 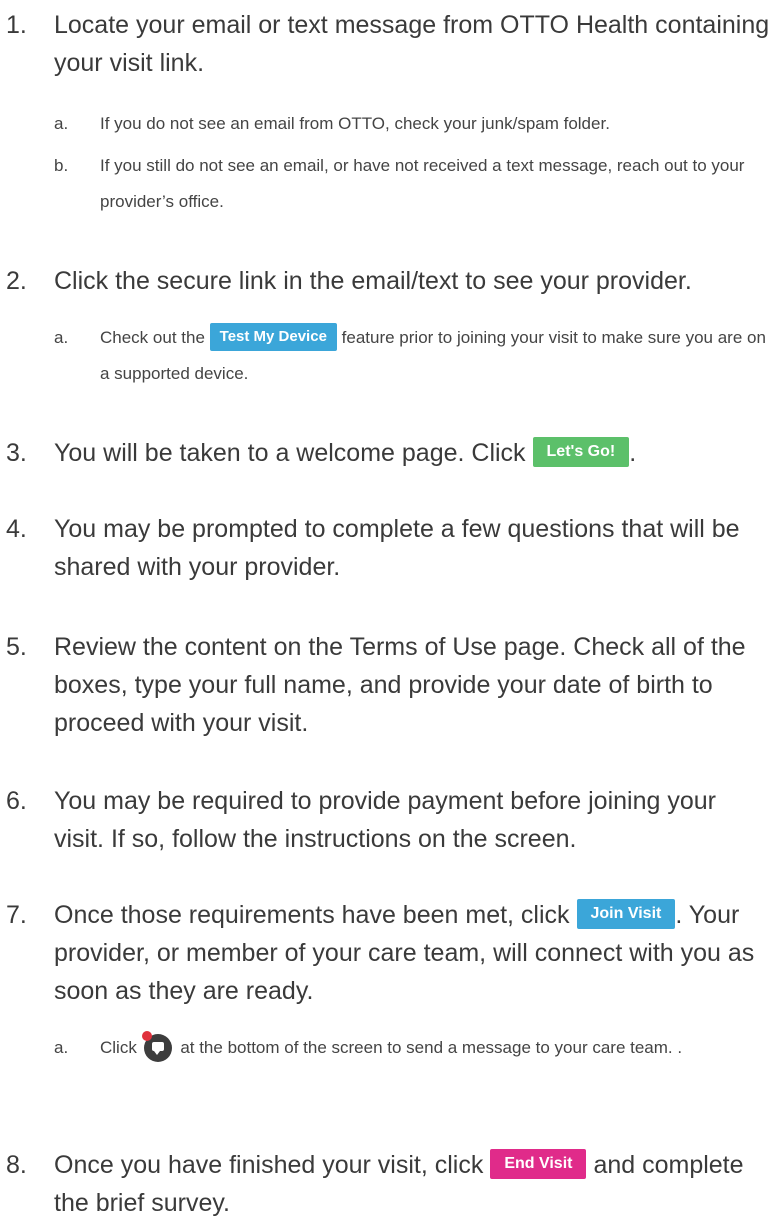 What do you see at coordinates (152, 337) in the screenshot?
I see `sub-text-before: Check out the` at bounding box center [152, 337].